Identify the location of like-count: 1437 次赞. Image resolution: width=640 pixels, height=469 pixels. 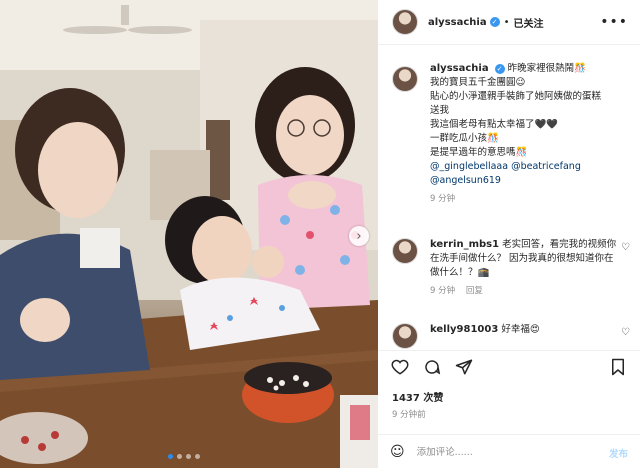
(417, 396).